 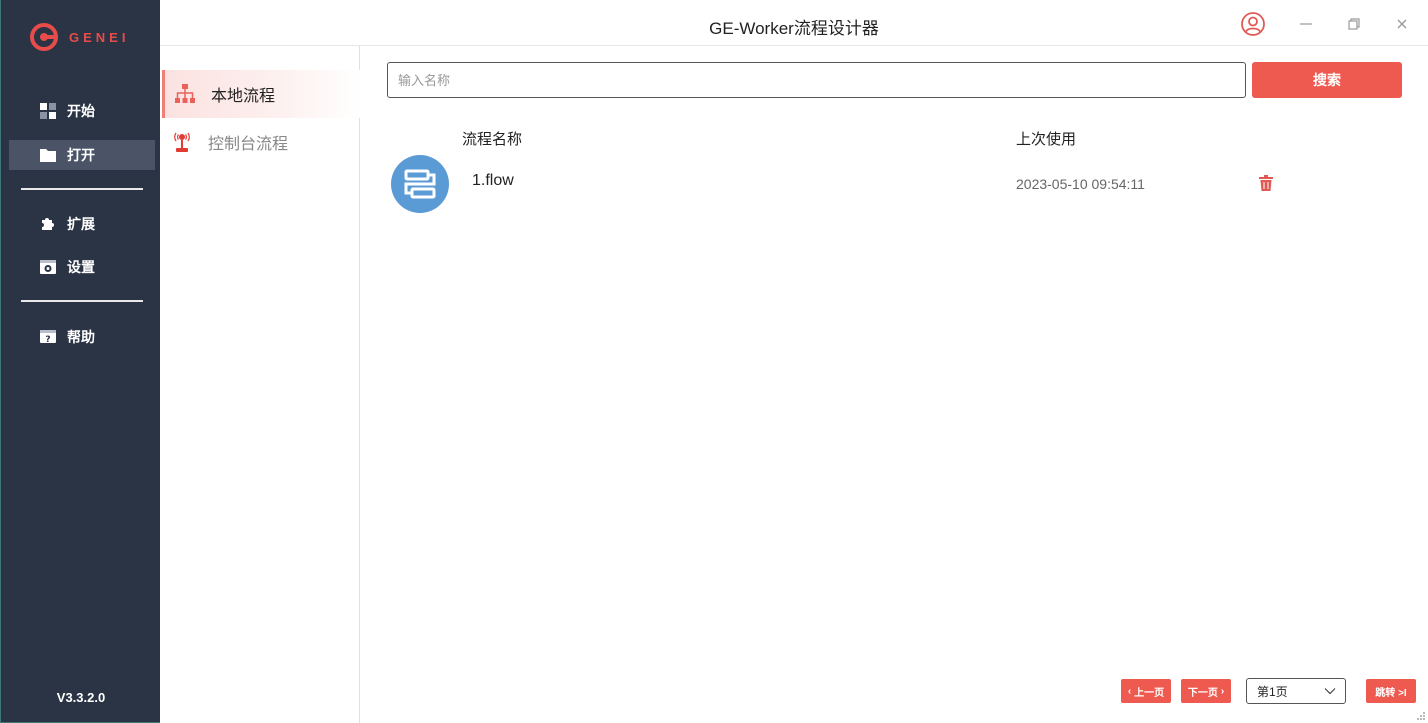 I want to click on nav-item-label: 设置, so click(x=81, y=267).